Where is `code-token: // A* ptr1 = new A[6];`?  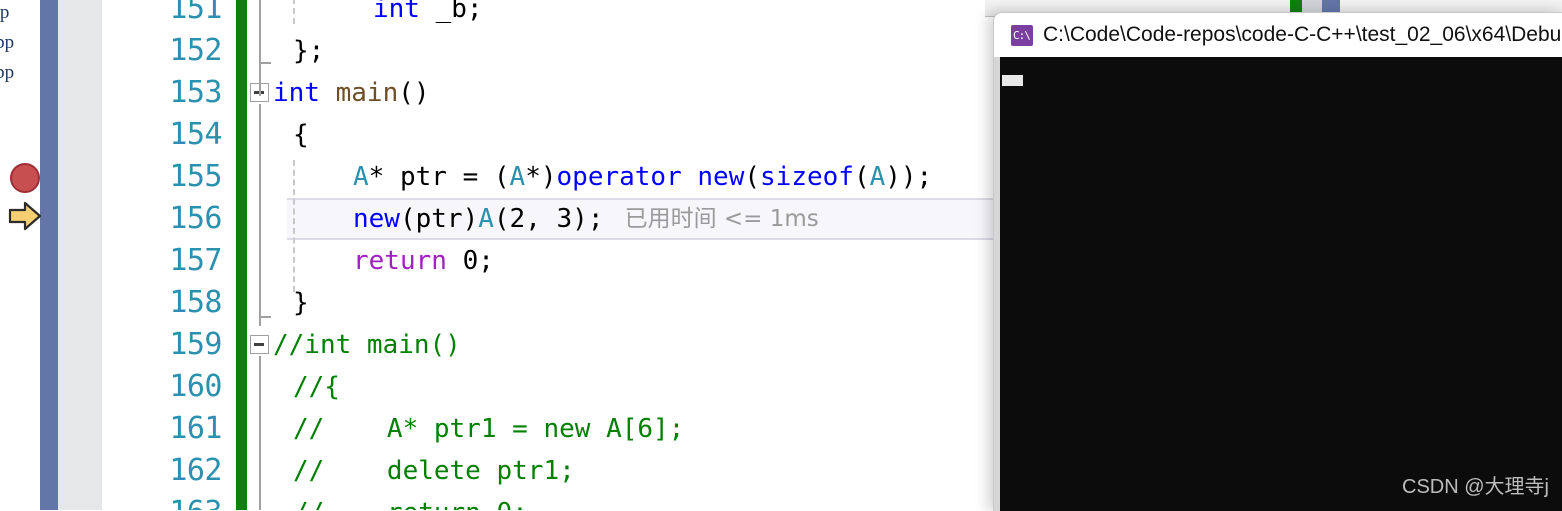
code-token: // A* ptr1 = new A[6]; is located at coordinates (489, 429).